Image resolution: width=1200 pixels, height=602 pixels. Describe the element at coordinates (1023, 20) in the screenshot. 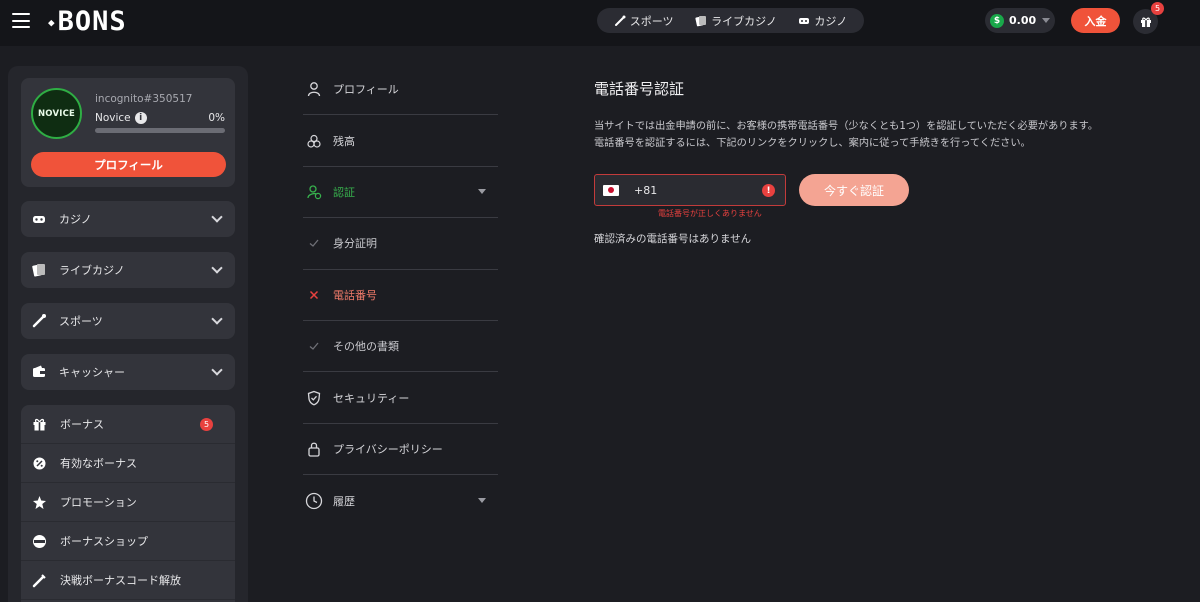

I see `balance-value: 0.00` at that location.